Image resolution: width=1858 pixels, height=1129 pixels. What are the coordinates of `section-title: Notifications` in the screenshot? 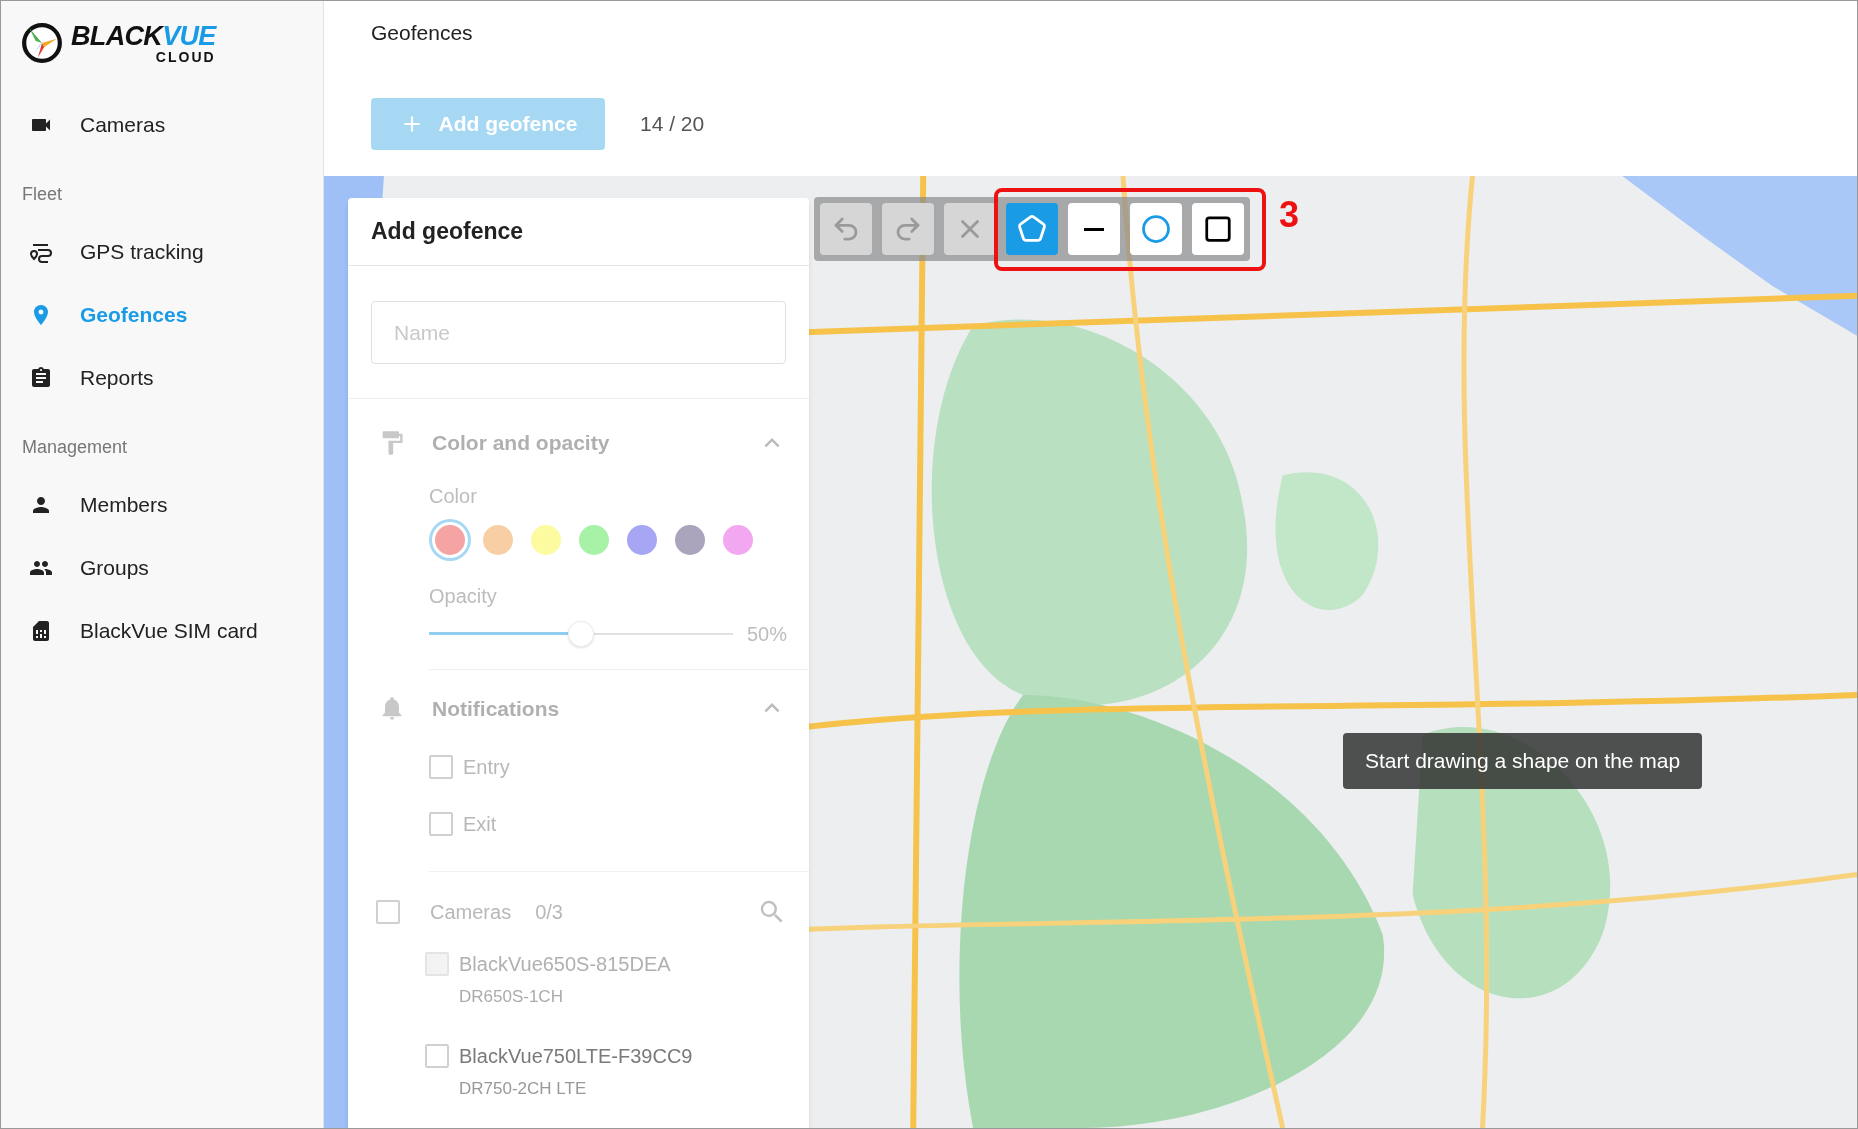 It's located at (496, 708).